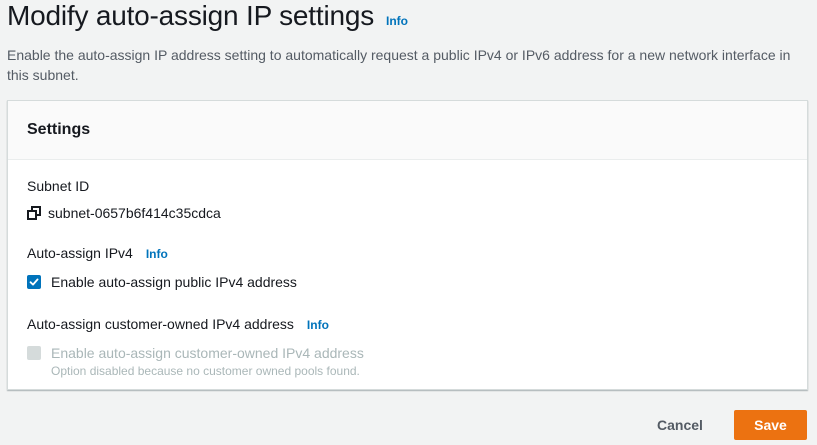 This screenshot has height=445, width=817. Describe the element at coordinates (680, 425) in the screenshot. I see `cancel-button: Cancel` at that location.